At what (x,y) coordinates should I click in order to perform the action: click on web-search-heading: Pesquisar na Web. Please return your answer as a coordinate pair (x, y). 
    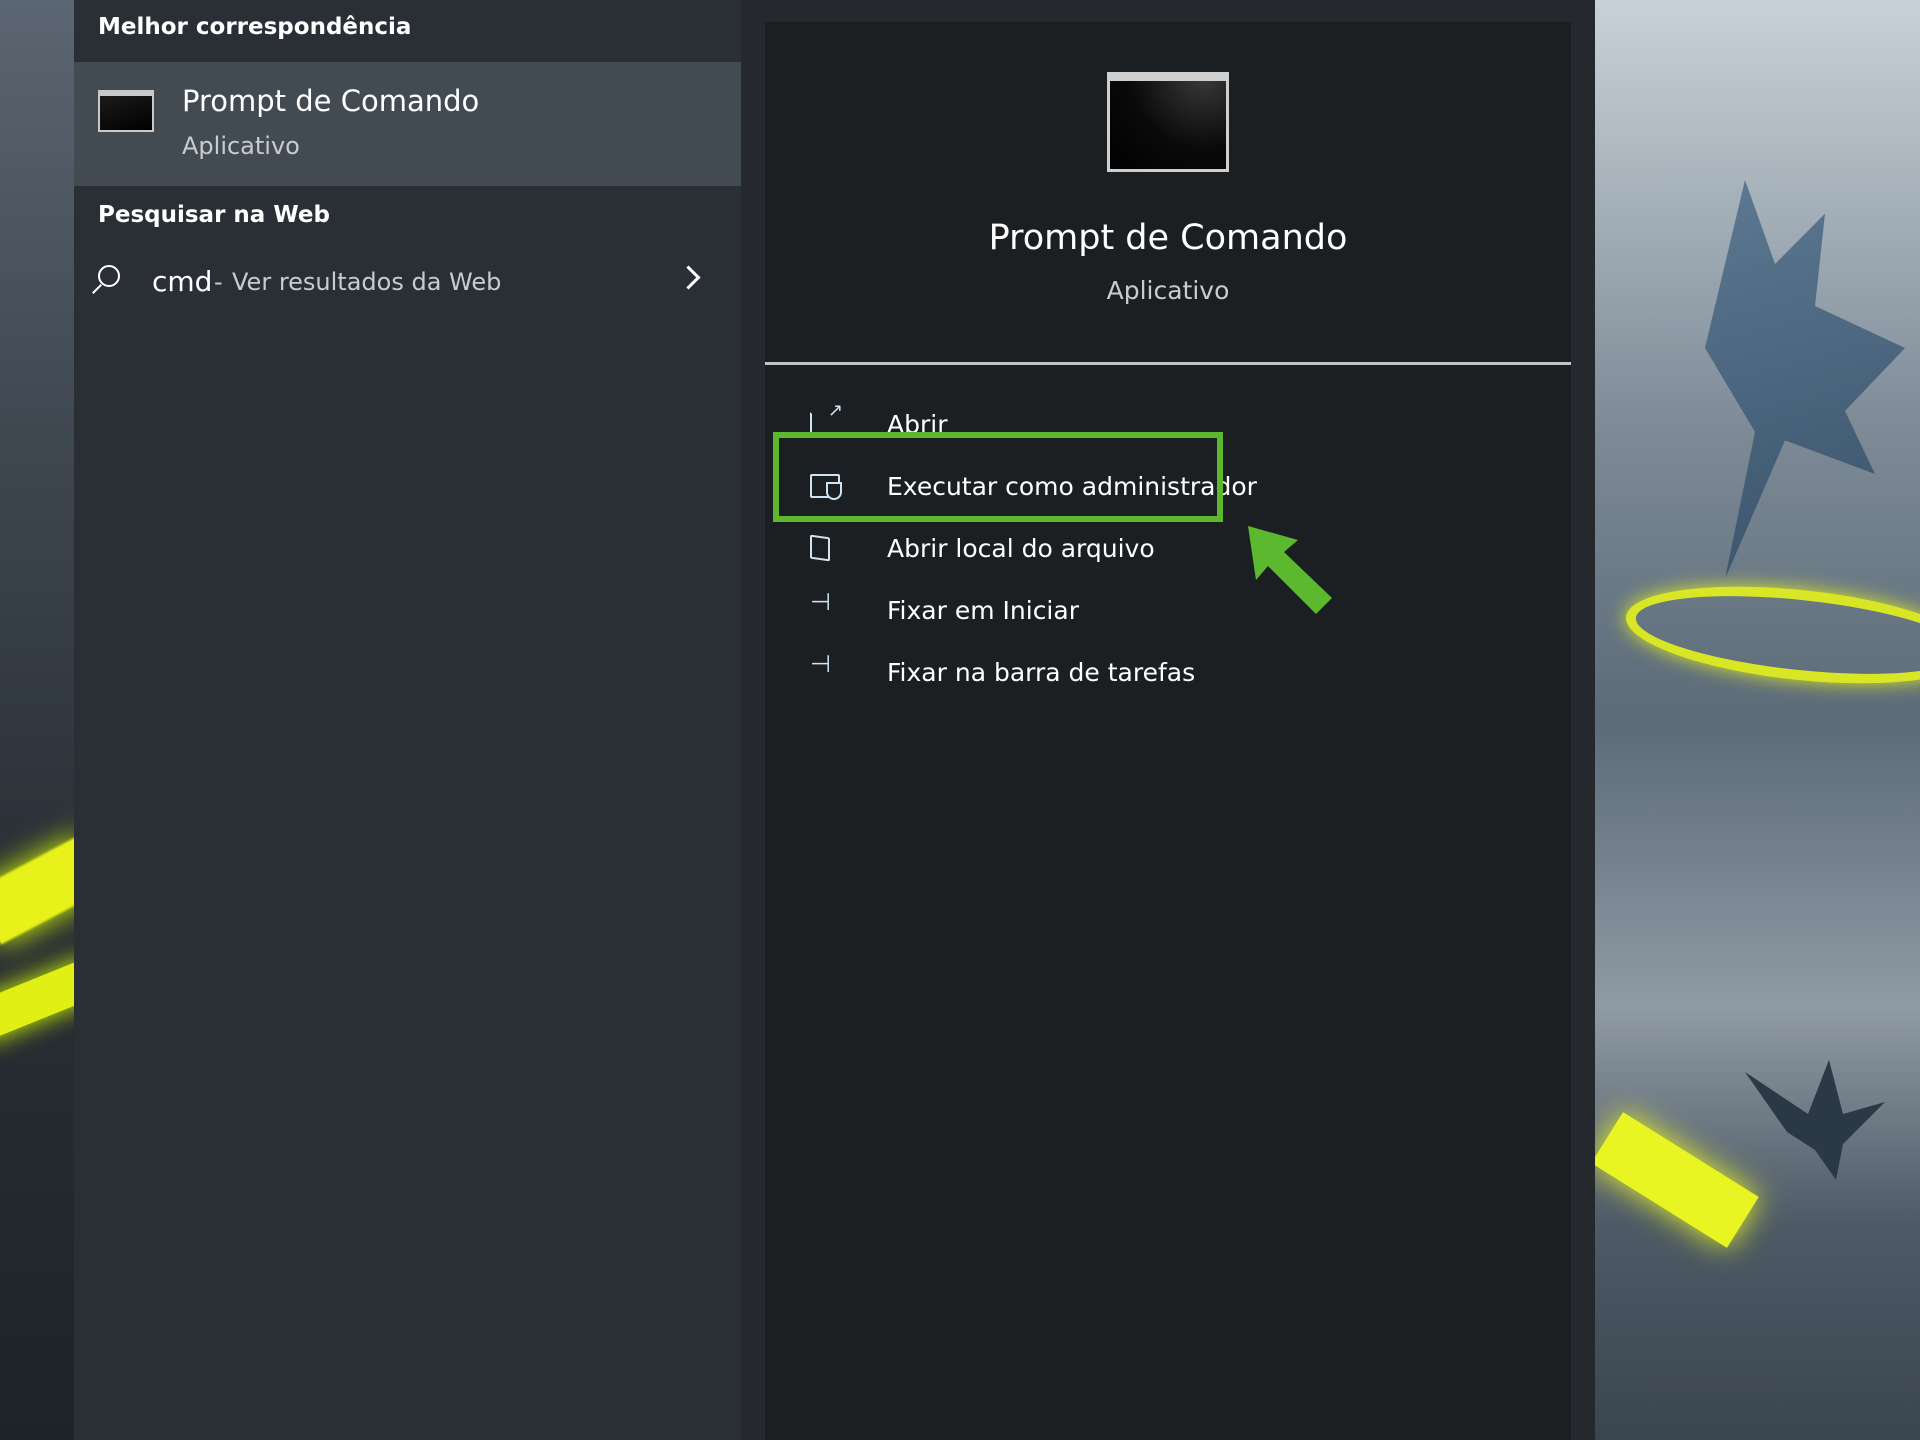
    Looking at the image, I should click on (214, 215).